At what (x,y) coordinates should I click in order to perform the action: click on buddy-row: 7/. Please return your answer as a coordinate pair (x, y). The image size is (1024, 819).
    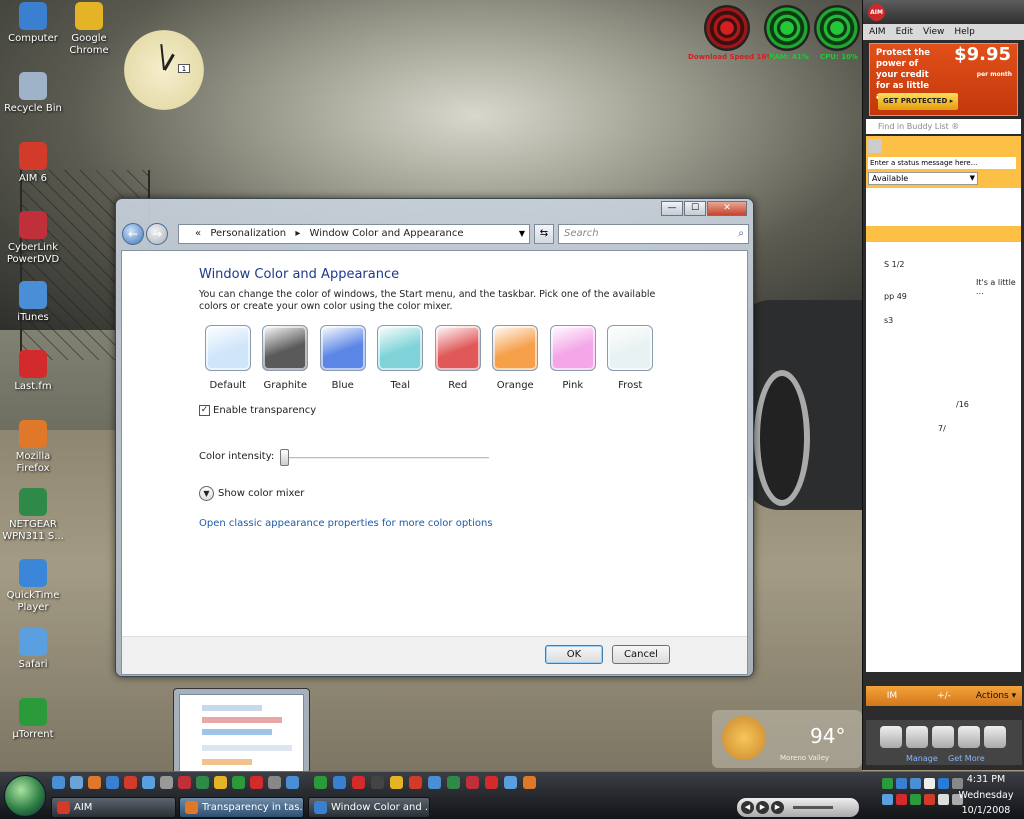
    Looking at the image, I should click on (942, 428).